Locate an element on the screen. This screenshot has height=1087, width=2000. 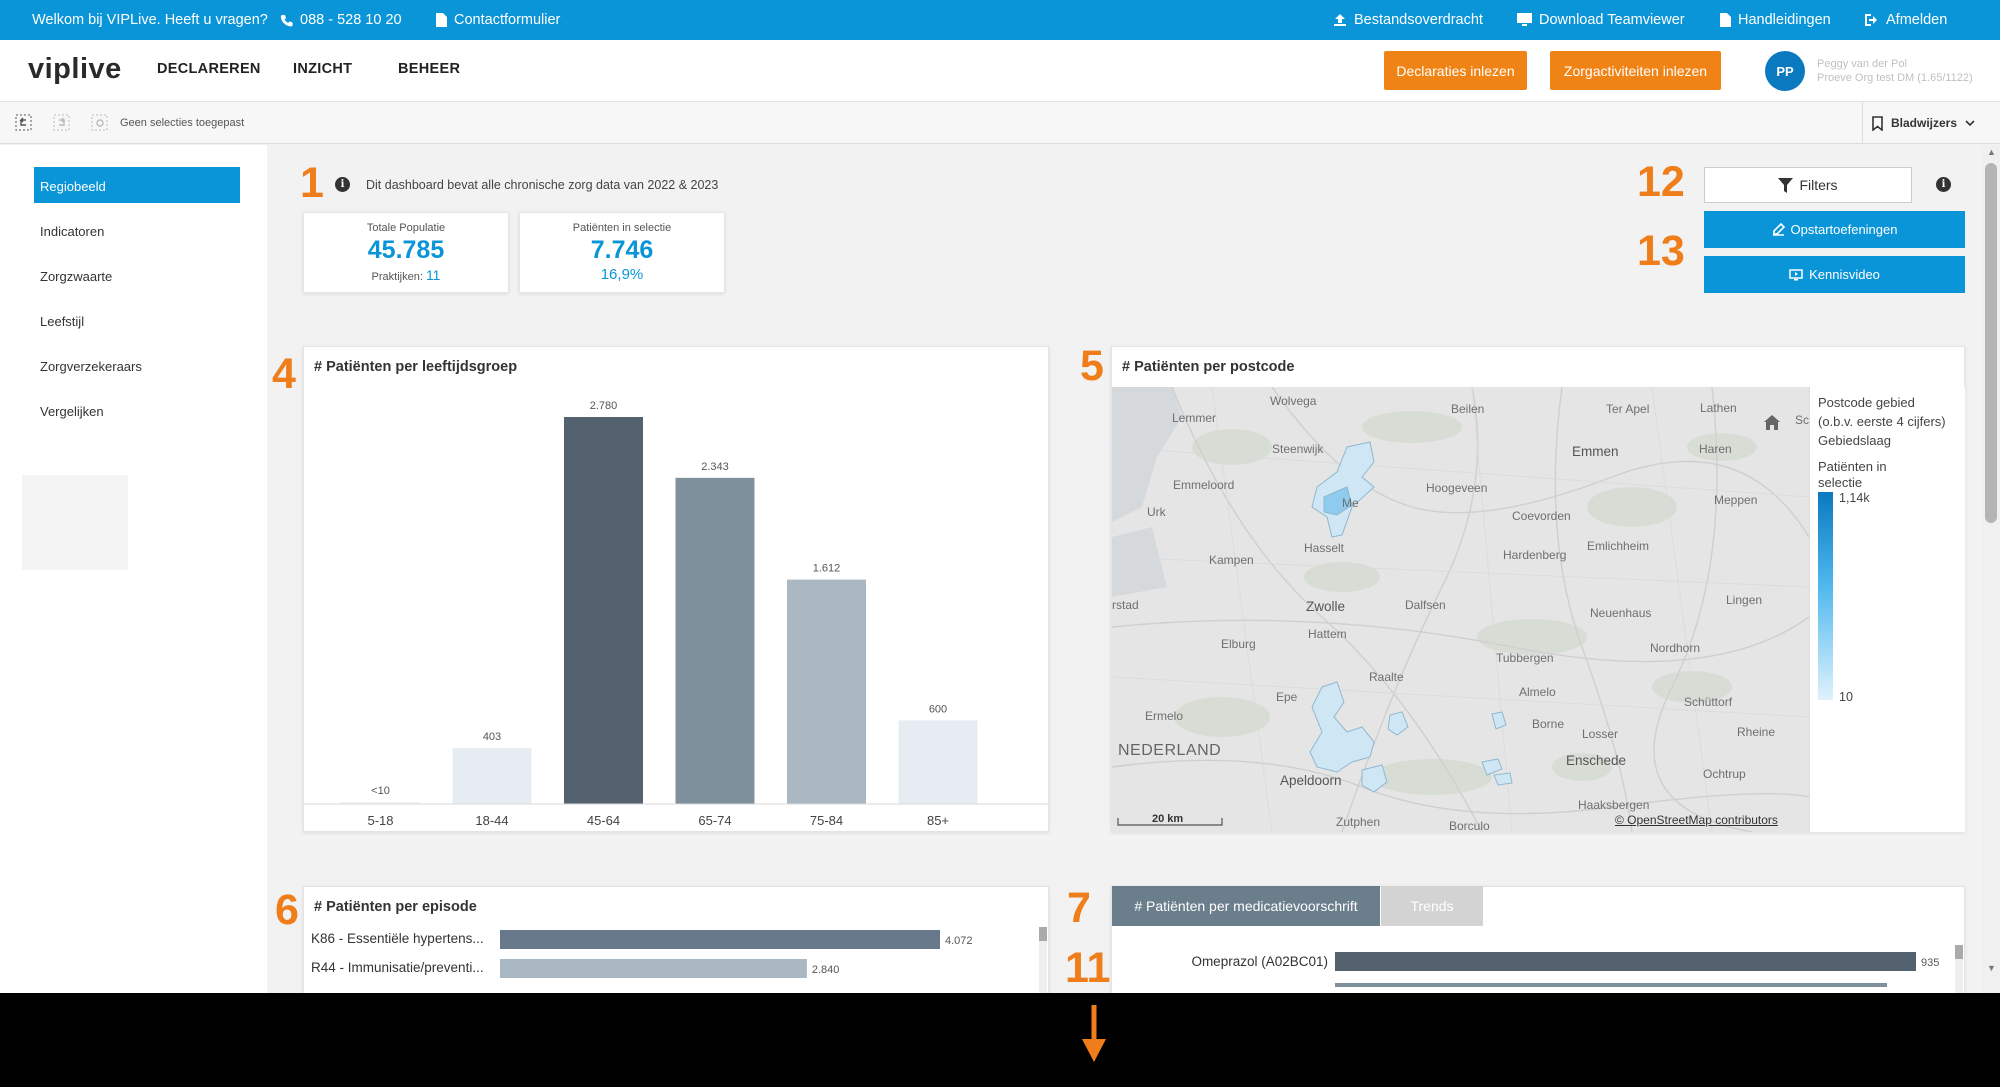
map-label: Emmen is located at coordinates (1595, 451).